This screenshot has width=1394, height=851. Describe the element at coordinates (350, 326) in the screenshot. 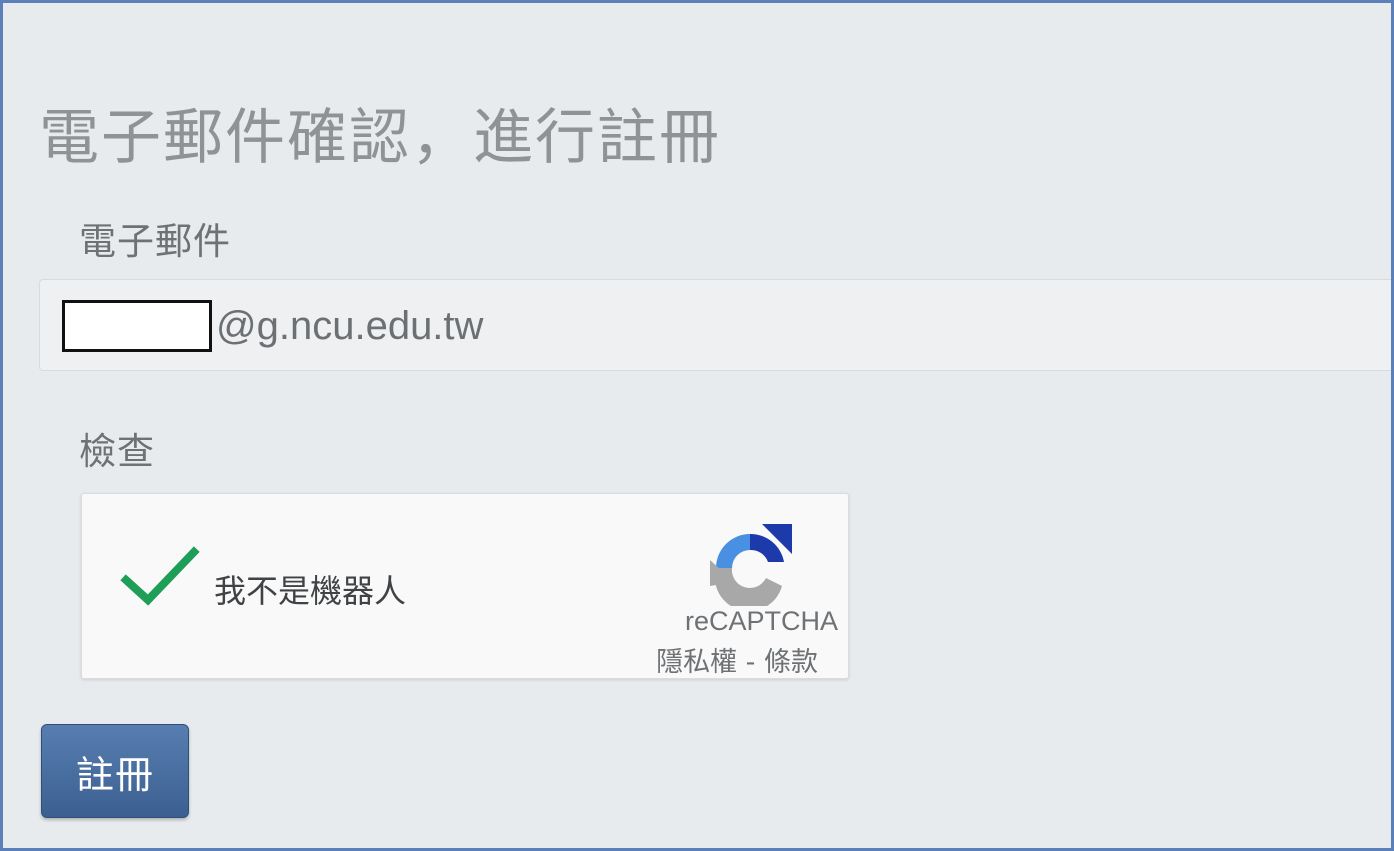

I see `email-domain-suffix: @g.ncu.edu.tw` at that location.